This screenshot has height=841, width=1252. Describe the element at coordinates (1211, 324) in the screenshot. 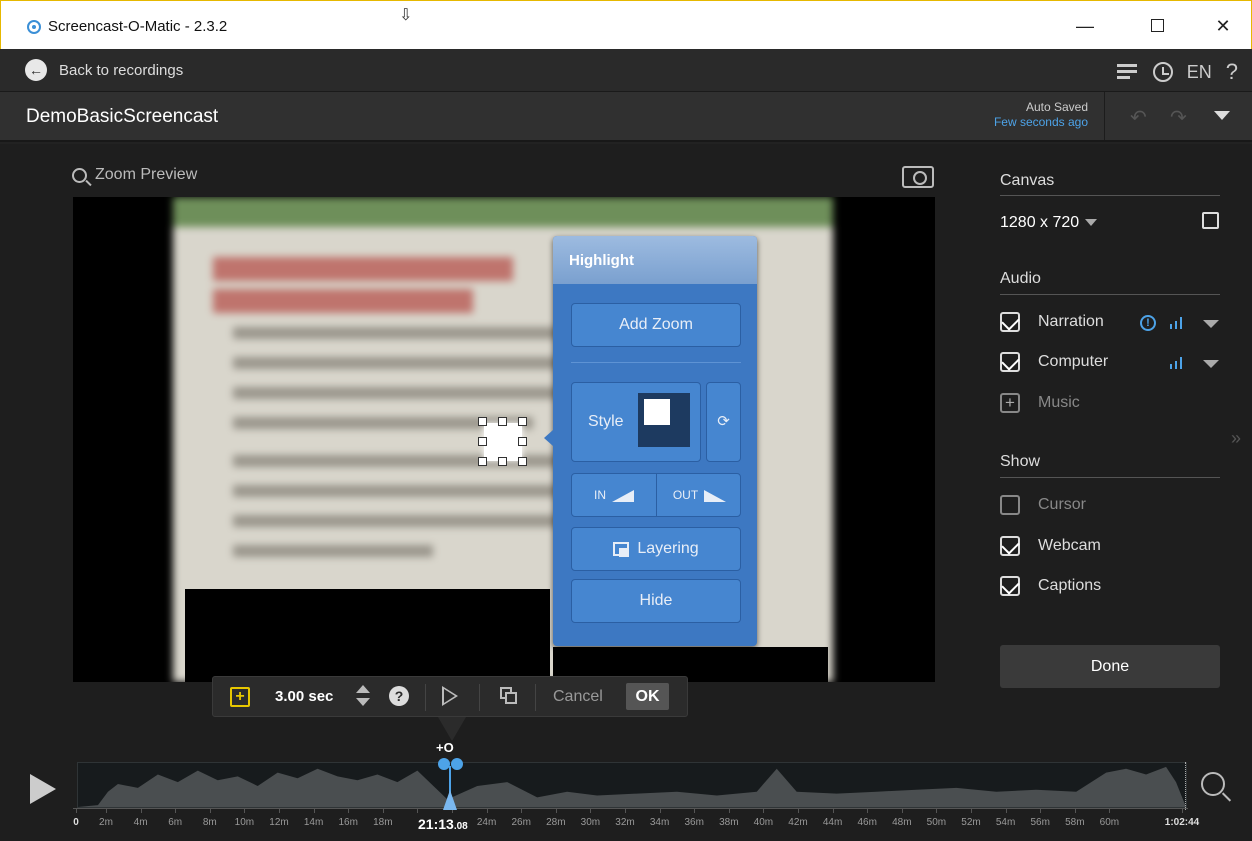

I see `narration-dropdown-icon` at that location.